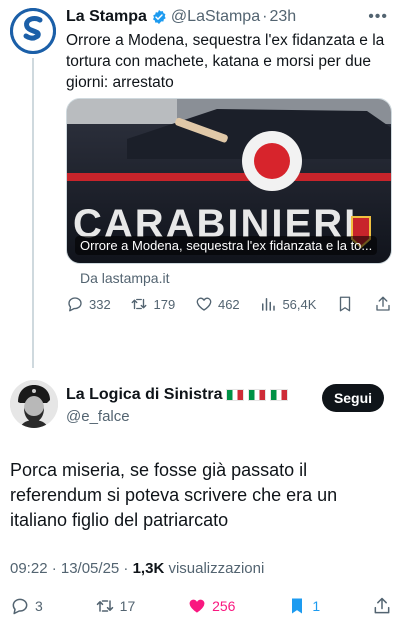 Image resolution: width=400 pixels, height=630 pixels. I want to click on thread-line, so click(33, 213).